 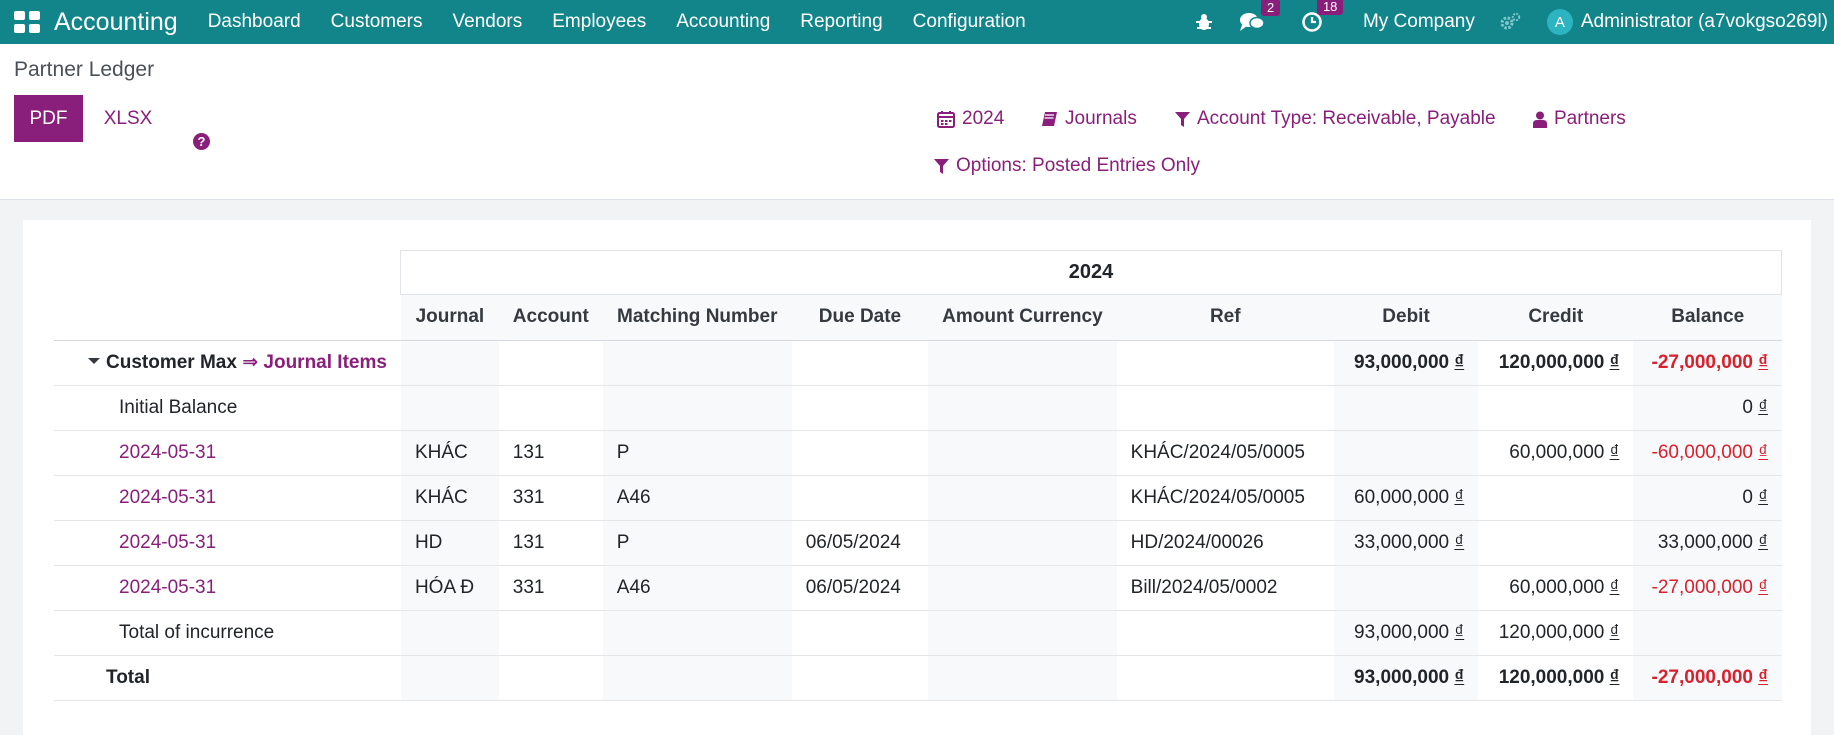 I want to click on journal-items-arrow: ⇒, so click(x=250, y=362).